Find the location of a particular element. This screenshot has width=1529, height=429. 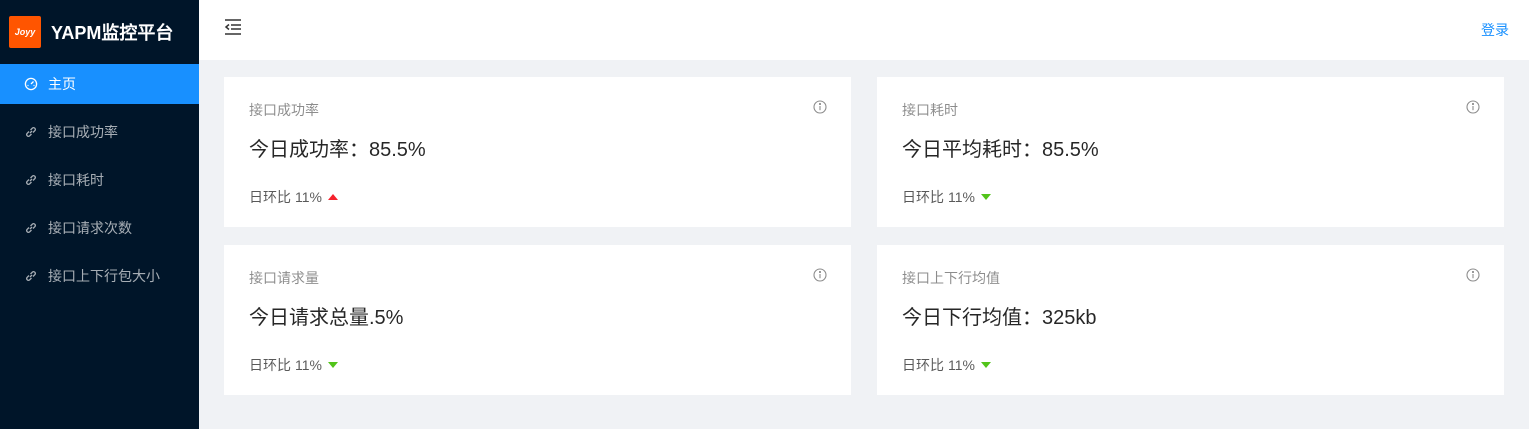

brand: Joyy YAPM监控平台 is located at coordinates (99, 32).